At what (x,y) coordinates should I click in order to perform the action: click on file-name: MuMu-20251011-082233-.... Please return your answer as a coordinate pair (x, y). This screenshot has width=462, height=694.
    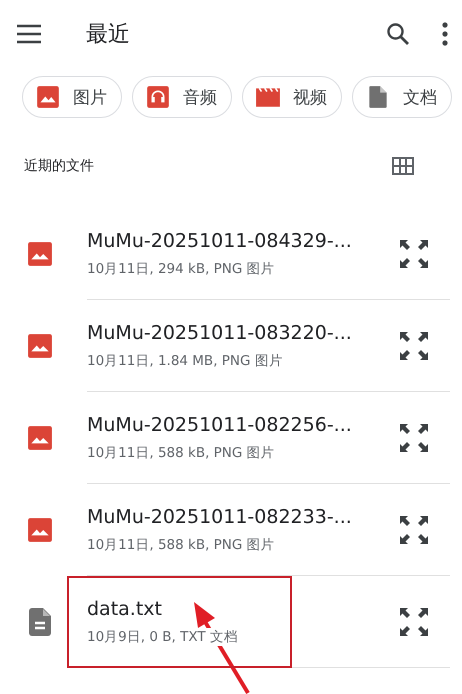
    Looking at the image, I should click on (220, 517).